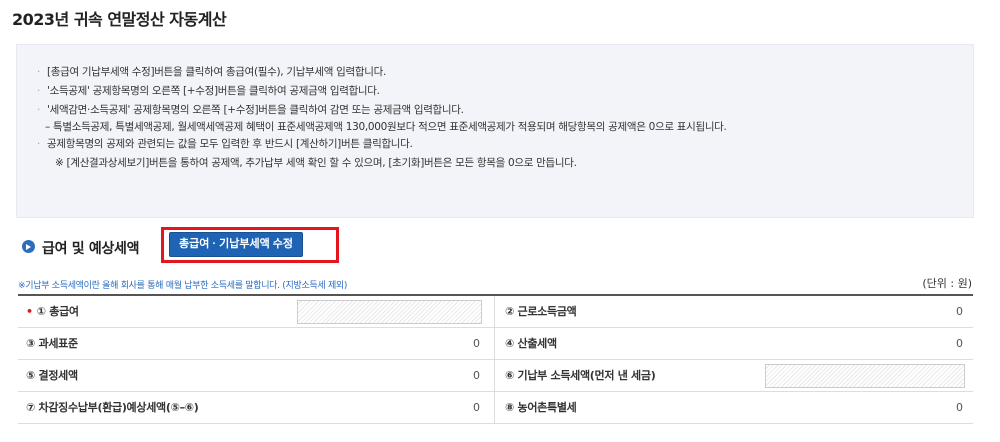 The image size is (1000, 442). Describe the element at coordinates (495, 344) in the screenshot. I see `table-row: ③ 과세표준 0 ④ 산출세액 0` at that location.